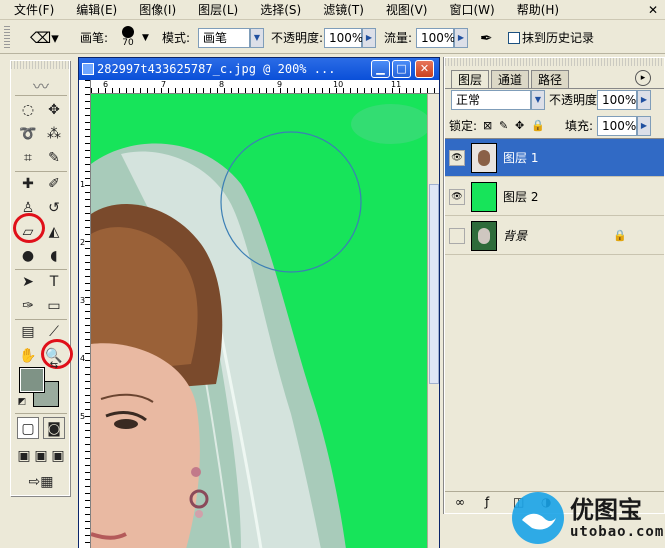 This screenshot has height=548, width=665. Describe the element at coordinates (54, 232) in the screenshot. I see `paint-bucket-icon: ◭` at that location.